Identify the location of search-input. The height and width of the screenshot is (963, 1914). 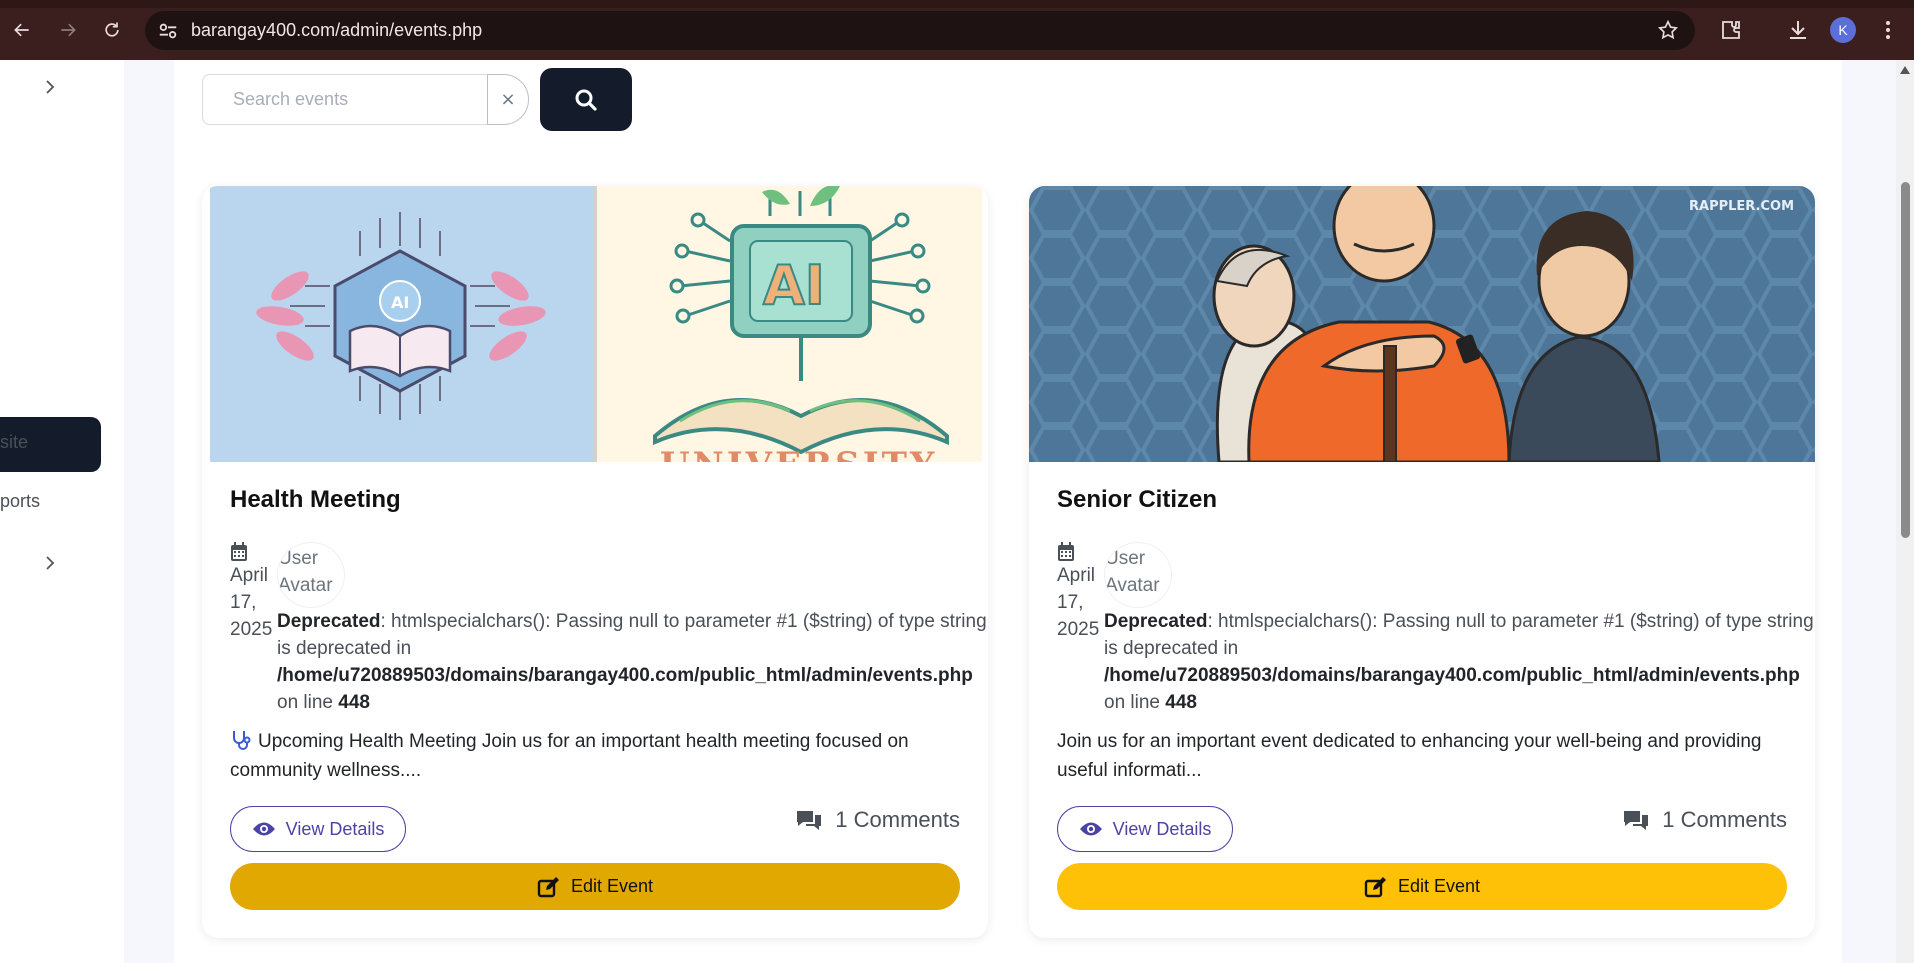
(344, 99).